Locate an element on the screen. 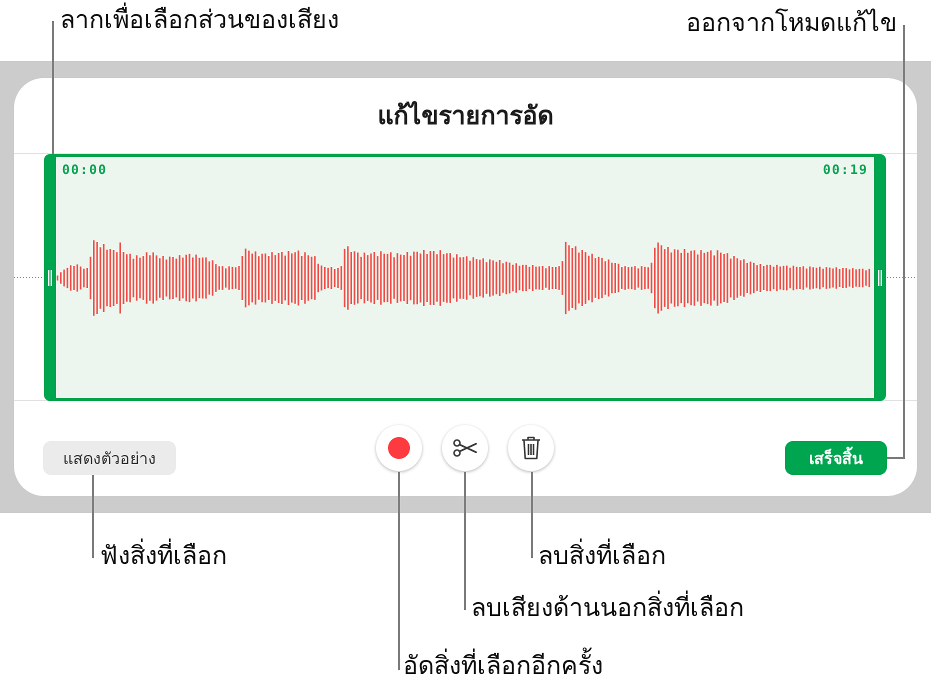 This screenshot has width=931, height=694. trim-button is located at coordinates (465, 448).